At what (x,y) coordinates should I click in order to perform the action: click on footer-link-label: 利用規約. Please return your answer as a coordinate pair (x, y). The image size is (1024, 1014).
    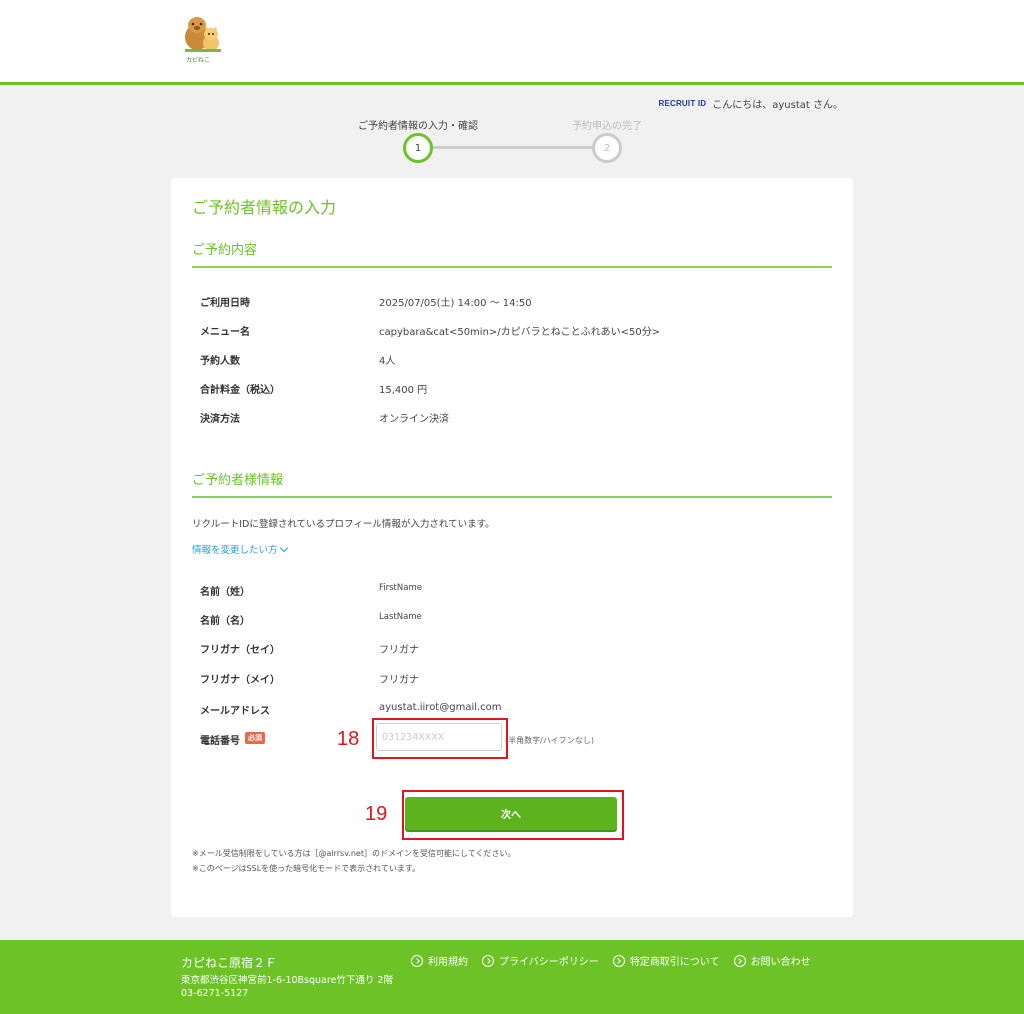
    Looking at the image, I should click on (448, 962).